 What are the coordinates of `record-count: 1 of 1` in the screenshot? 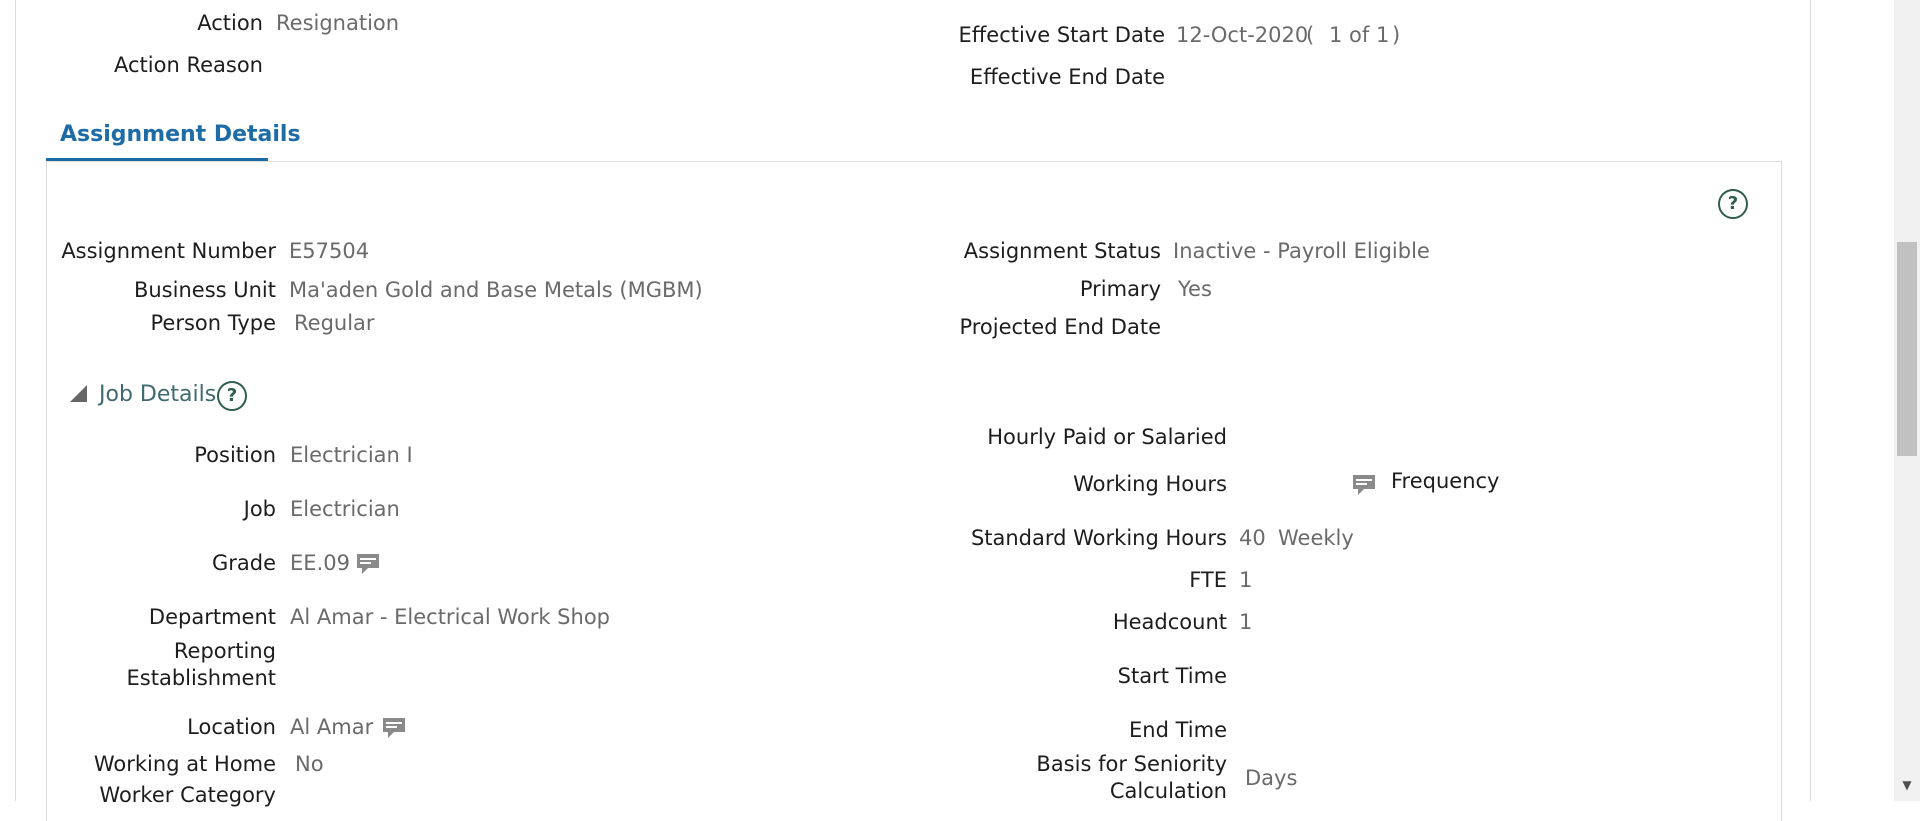 It's located at (1359, 35).